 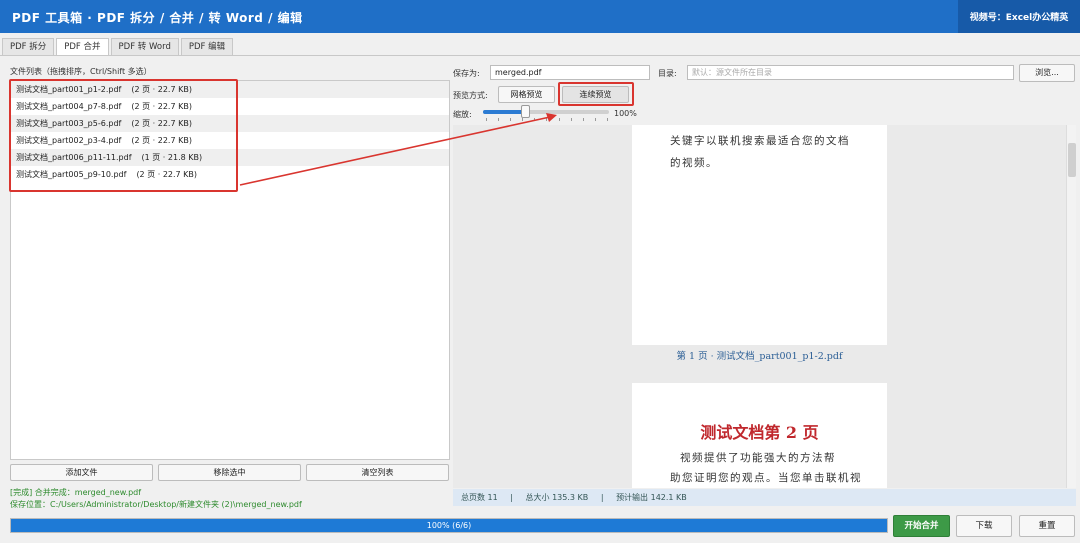 I want to click on directory-label: 目录:, so click(x=667, y=73).